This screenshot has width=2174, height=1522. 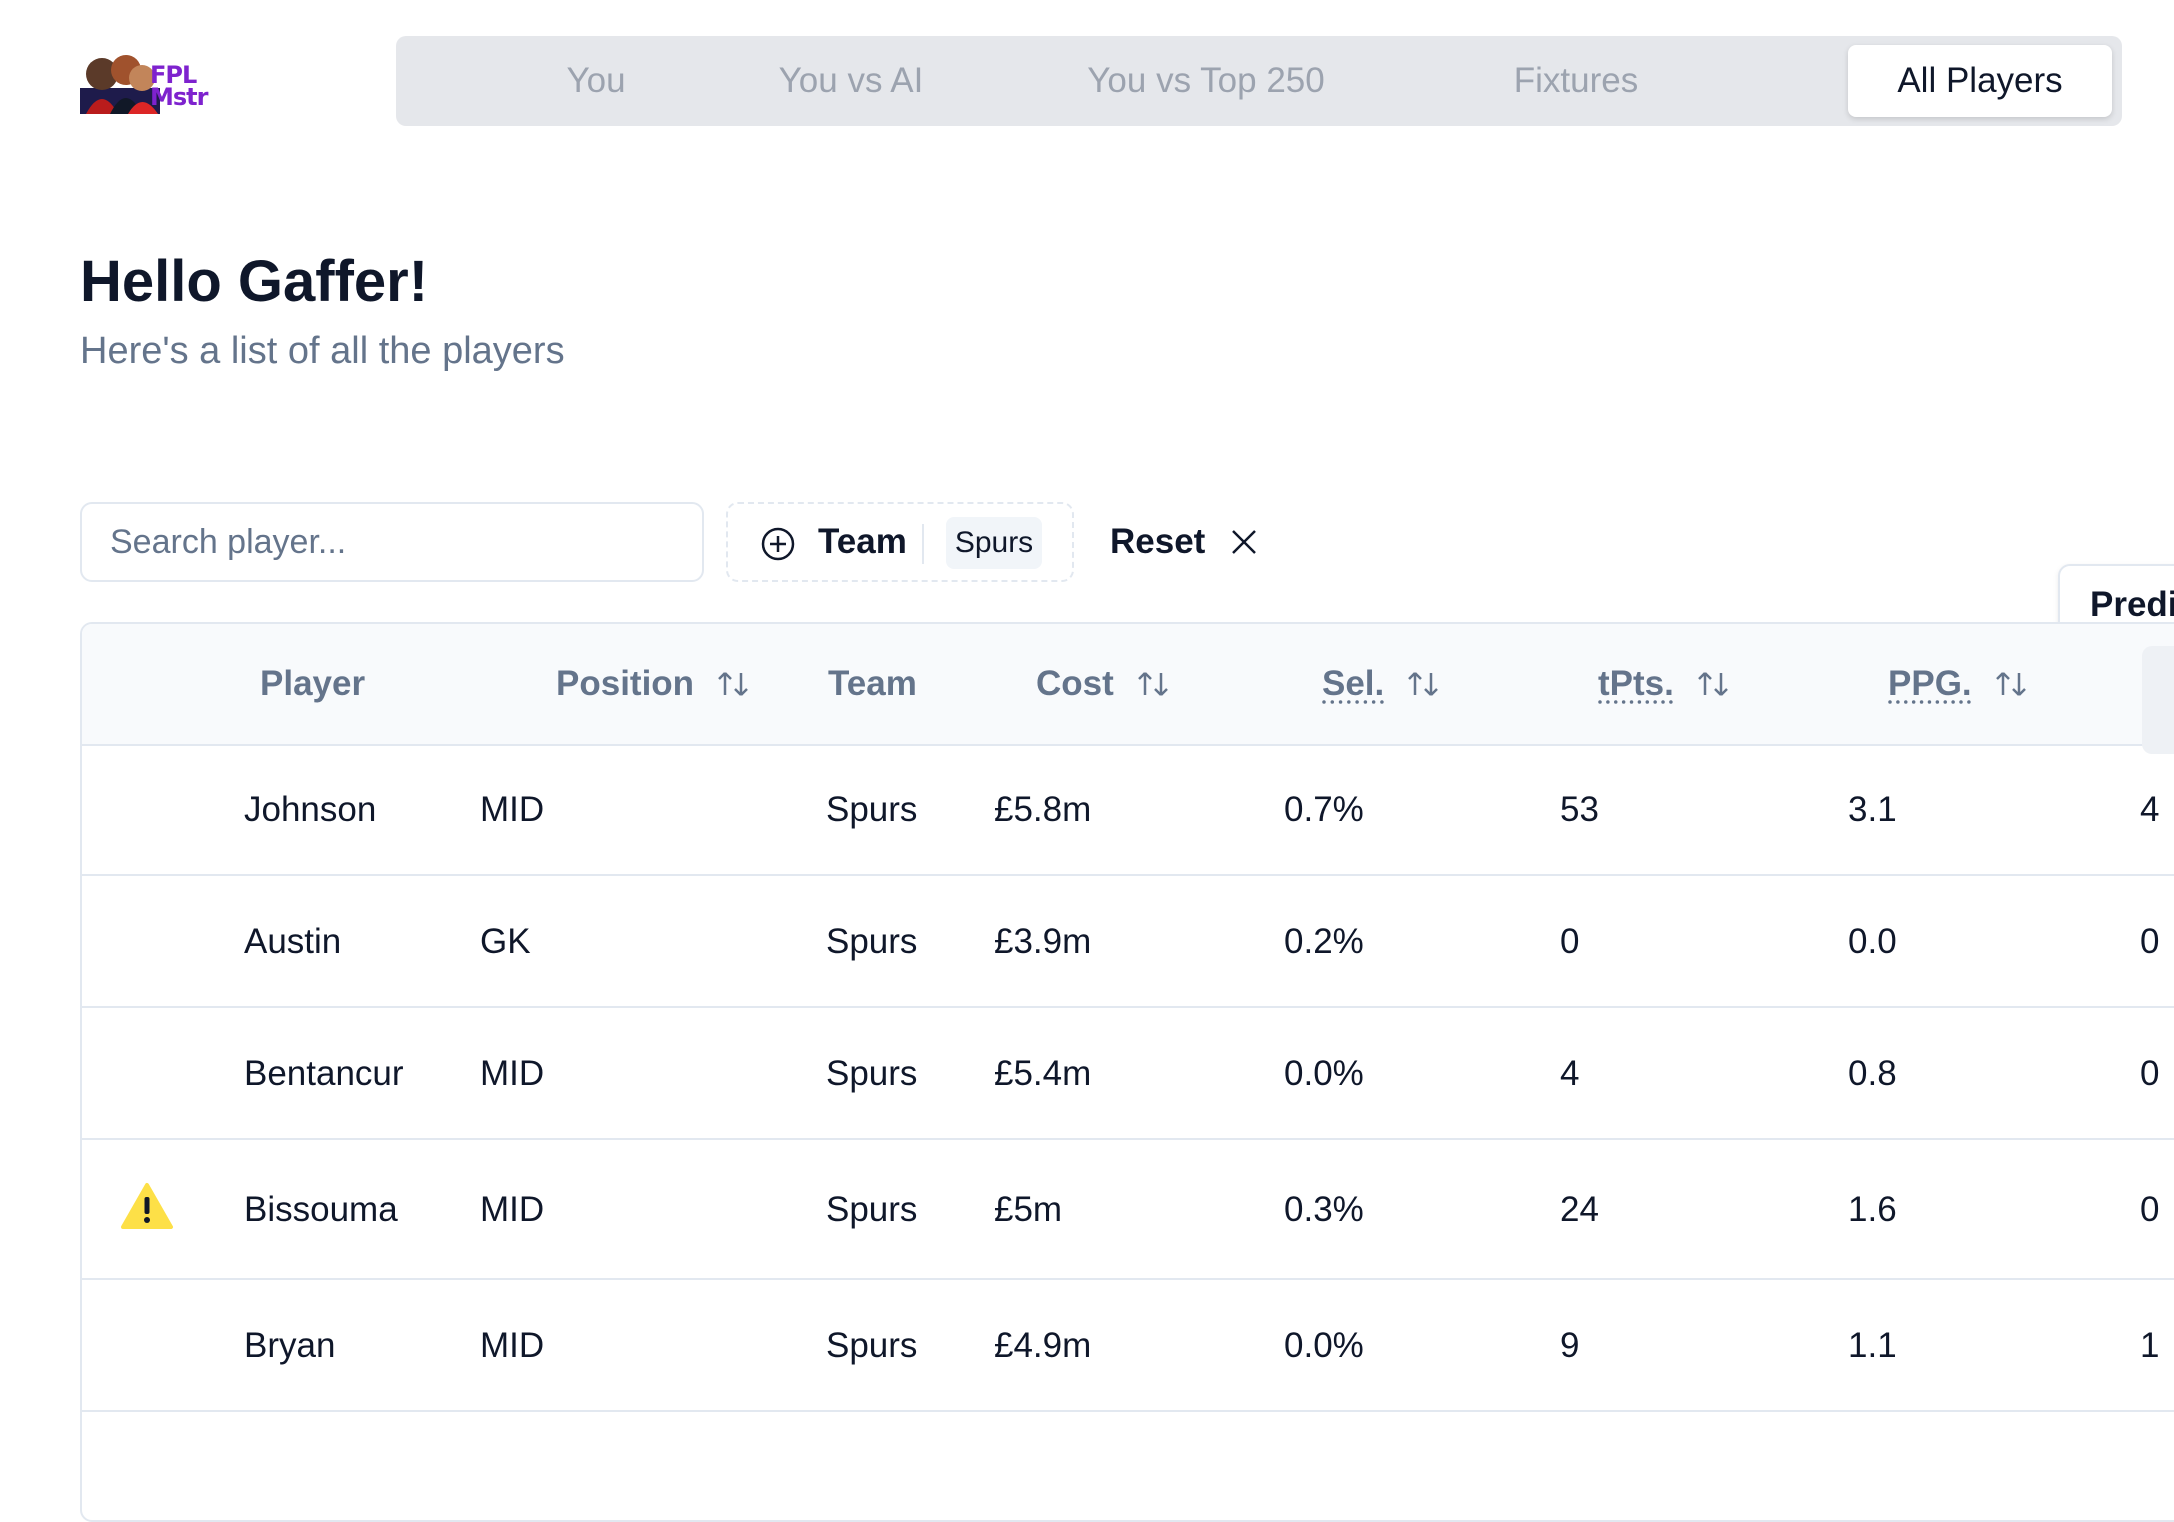 What do you see at coordinates (313, 683) in the screenshot?
I see `column-header-player: Player` at bounding box center [313, 683].